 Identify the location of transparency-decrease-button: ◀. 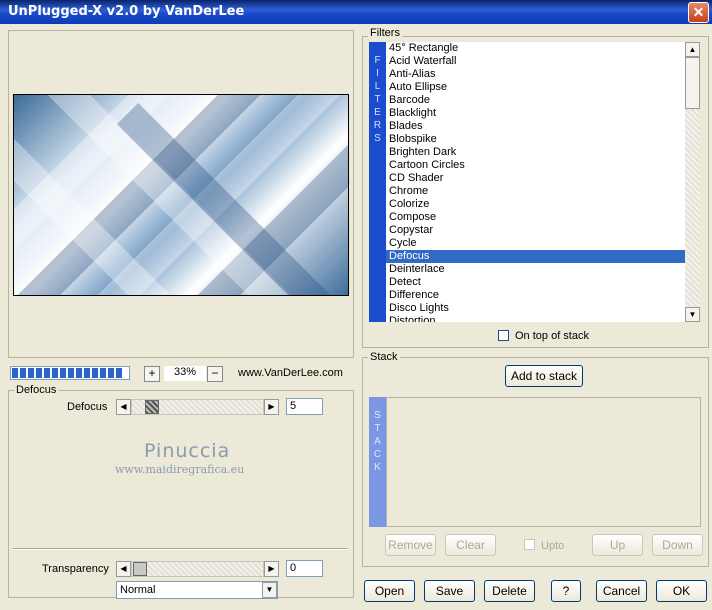
(123, 569).